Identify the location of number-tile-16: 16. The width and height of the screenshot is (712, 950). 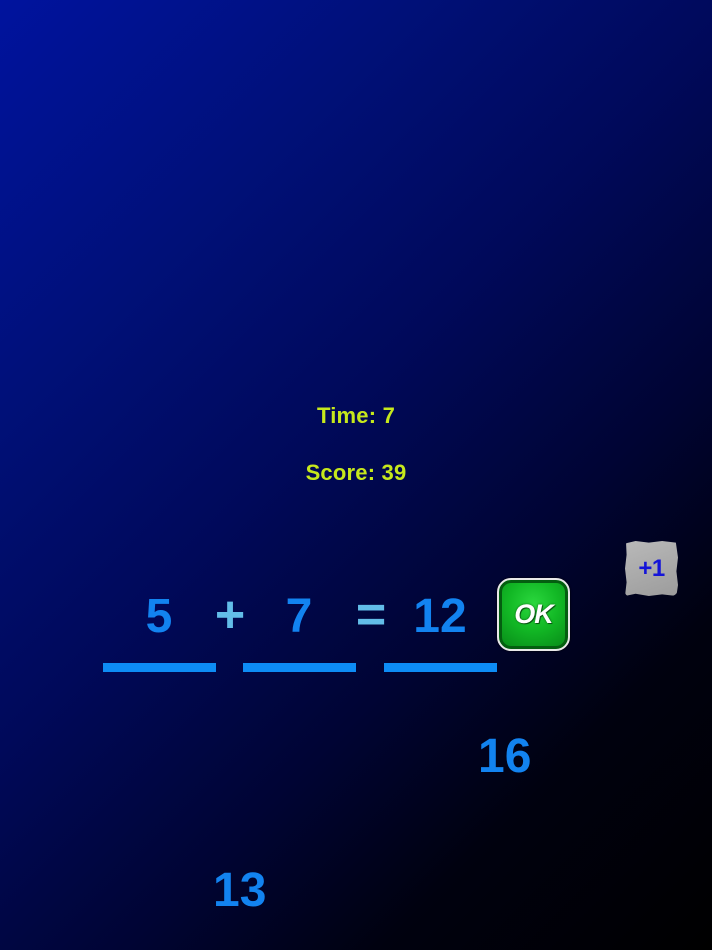
(504, 757).